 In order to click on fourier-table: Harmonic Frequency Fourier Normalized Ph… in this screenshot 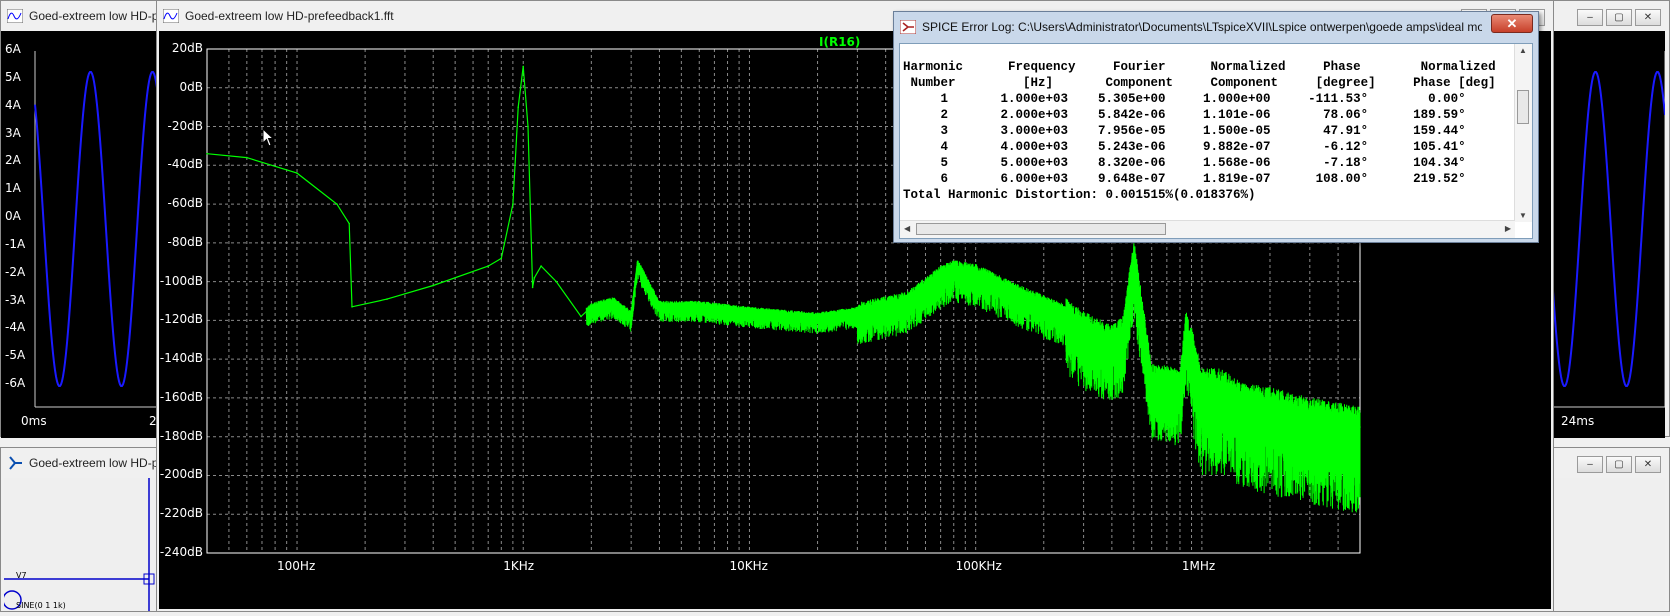, I will do `click(1199, 131)`.